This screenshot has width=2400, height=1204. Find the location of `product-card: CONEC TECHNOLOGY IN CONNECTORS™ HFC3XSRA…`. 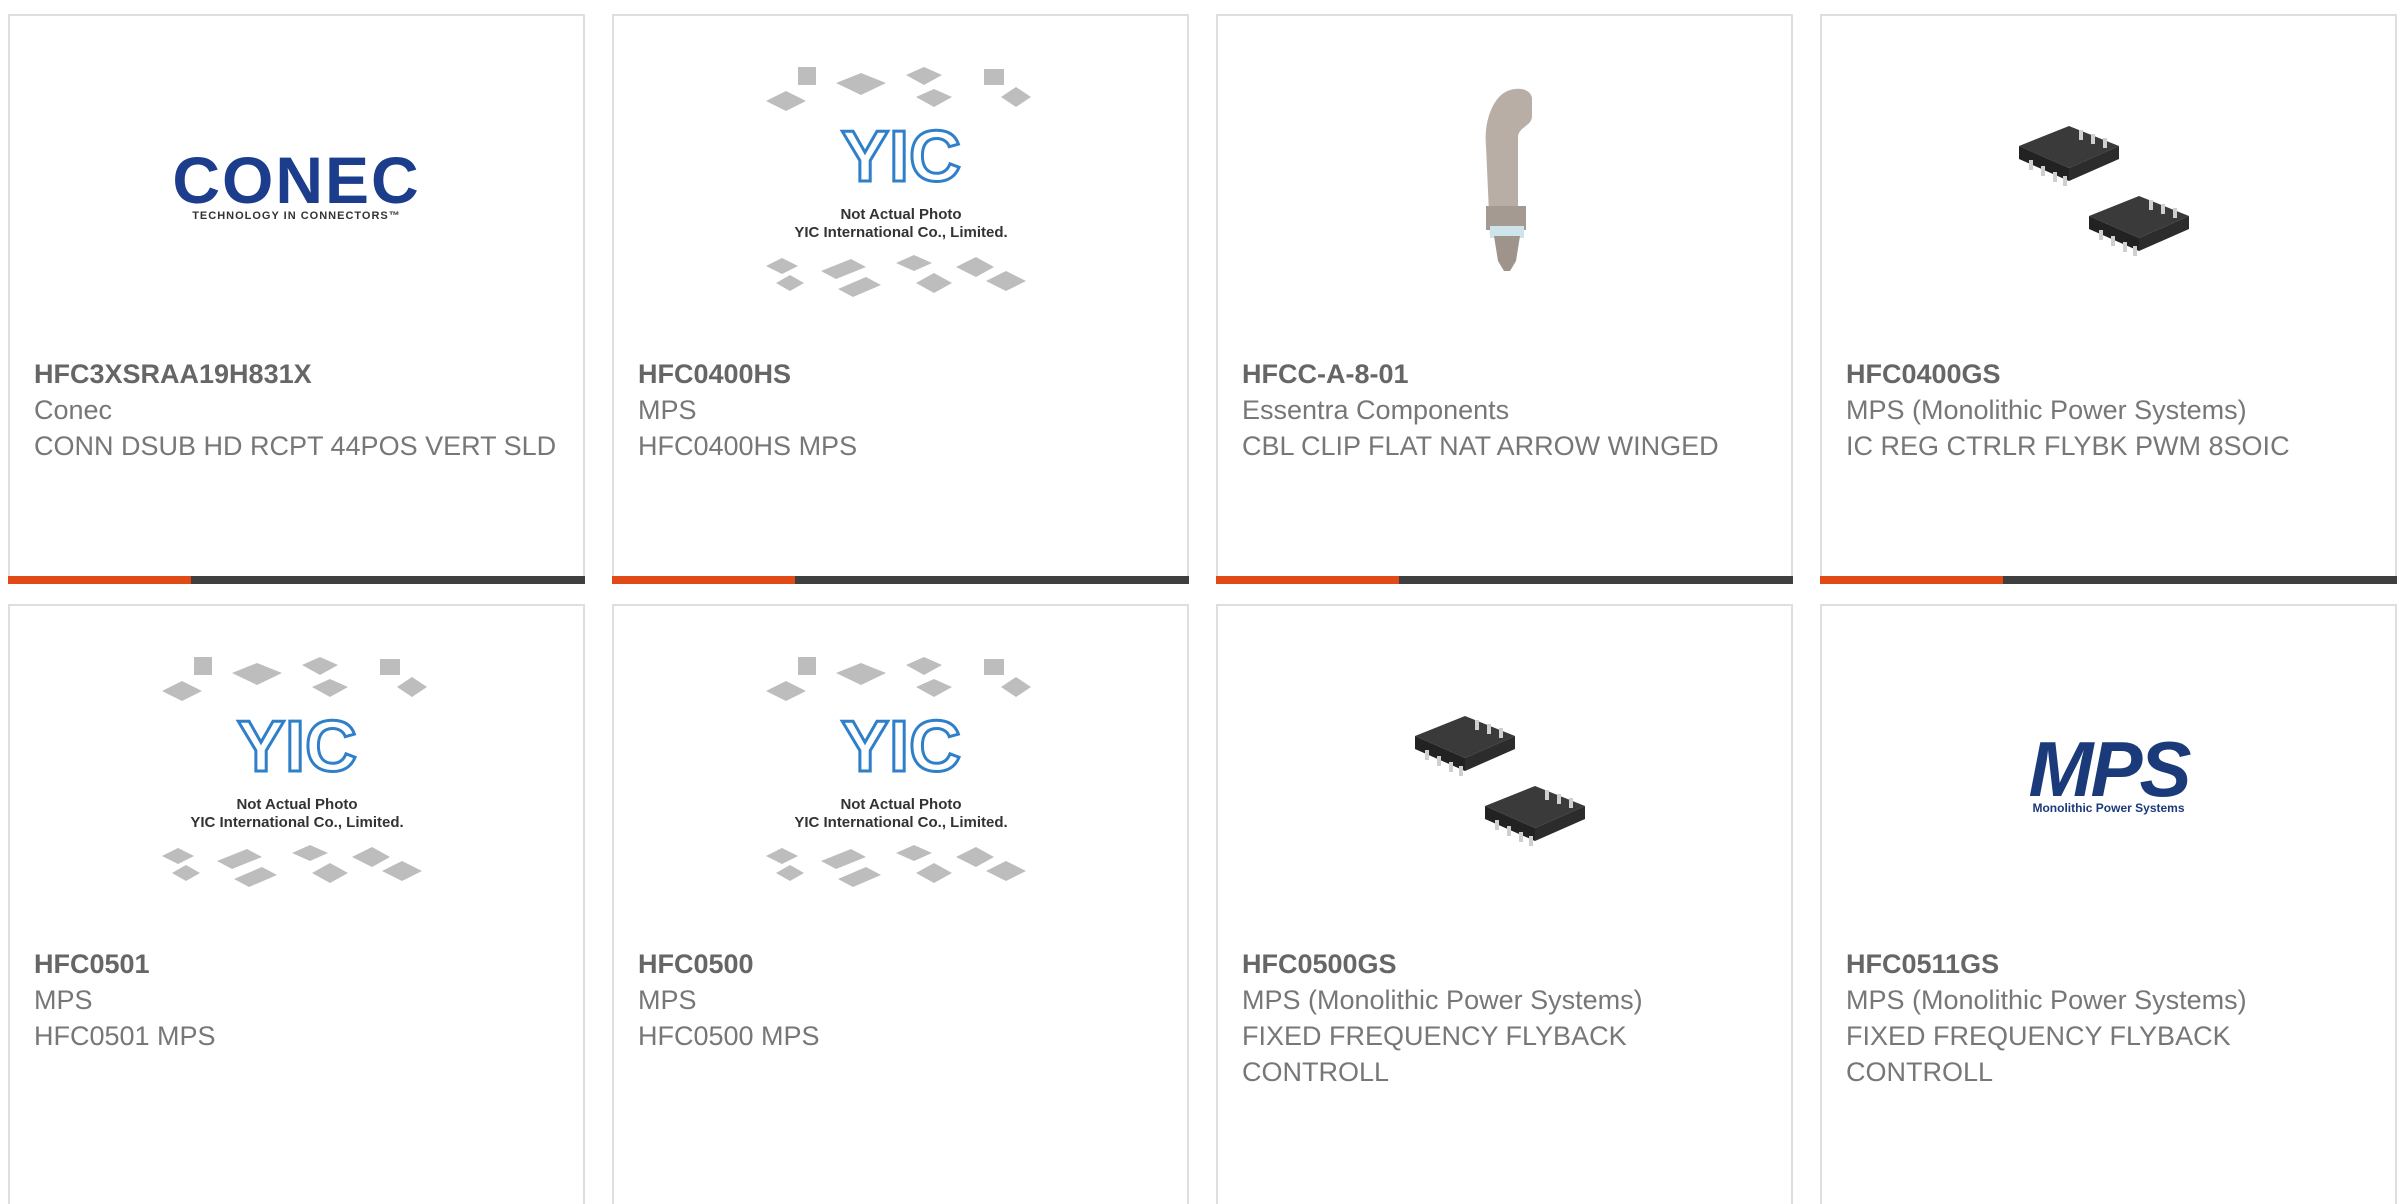

product-card: CONEC TECHNOLOGY IN CONNECTORS™ HFC3XSRA… is located at coordinates (296, 299).